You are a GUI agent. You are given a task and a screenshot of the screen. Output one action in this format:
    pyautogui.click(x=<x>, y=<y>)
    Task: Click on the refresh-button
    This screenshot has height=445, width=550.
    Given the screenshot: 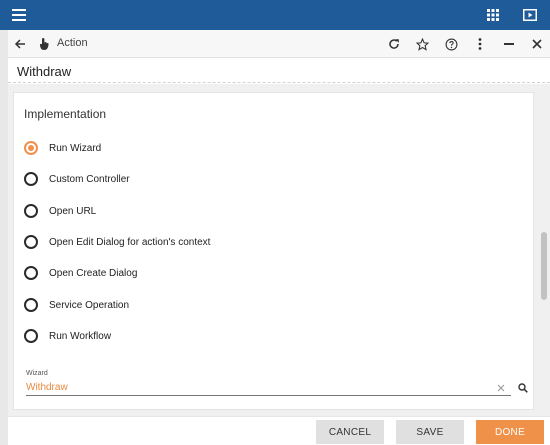 What is the action you would take?
    pyautogui.click(x=394, y=44)
    